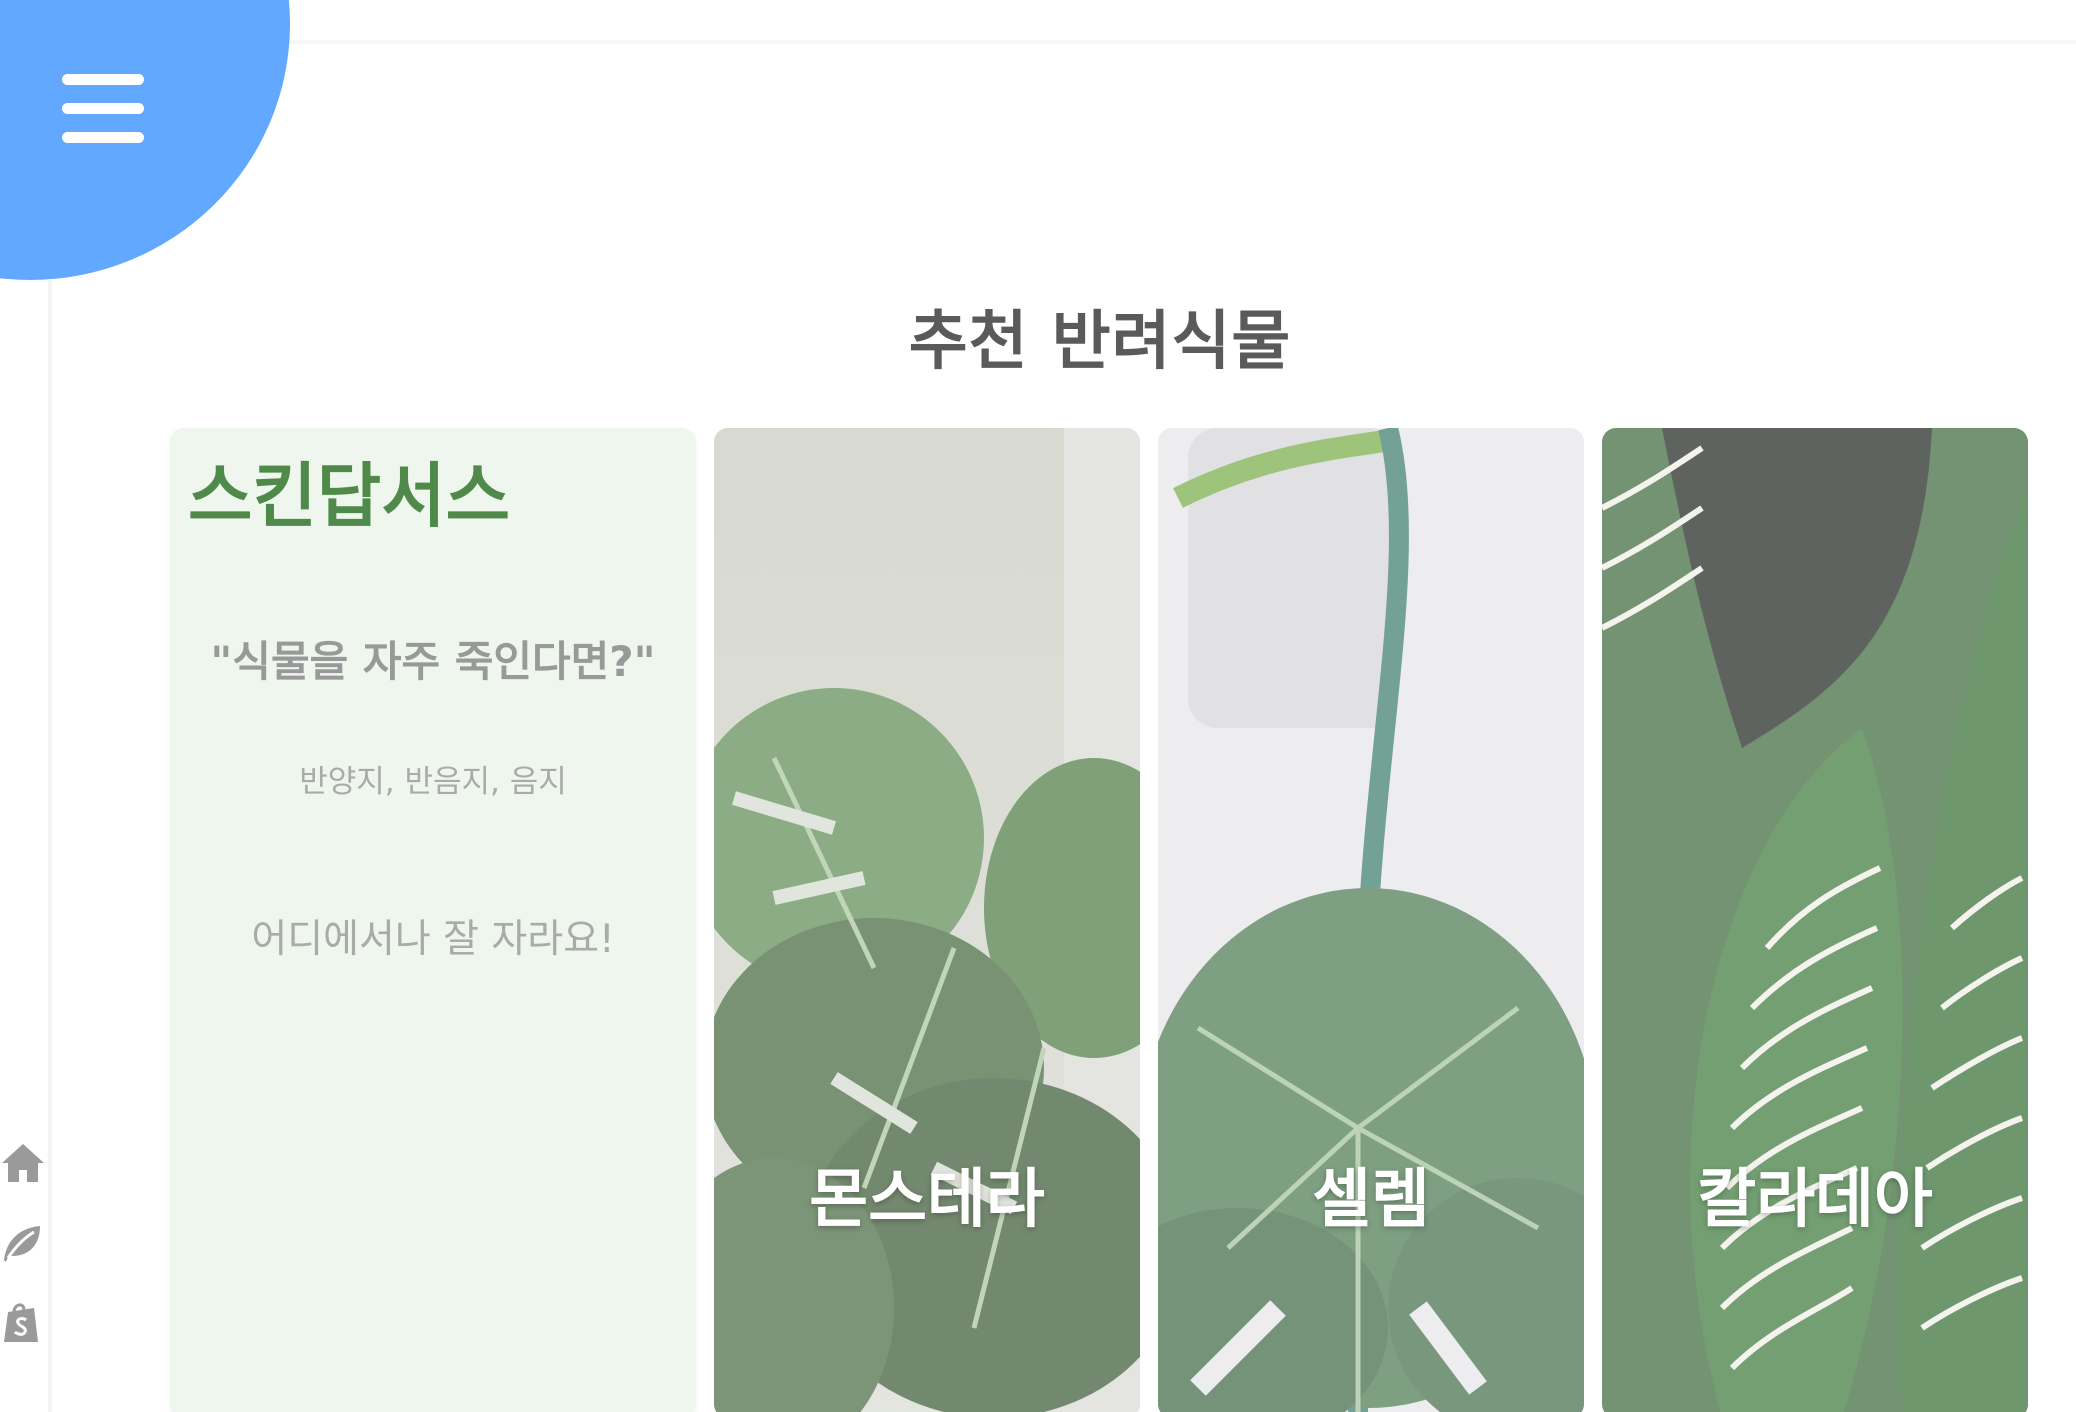 Image resolution: width=2076 pixels, height=1412 pixels. I want to click on section-title: 추천 반려식물, so click(1100, 342).